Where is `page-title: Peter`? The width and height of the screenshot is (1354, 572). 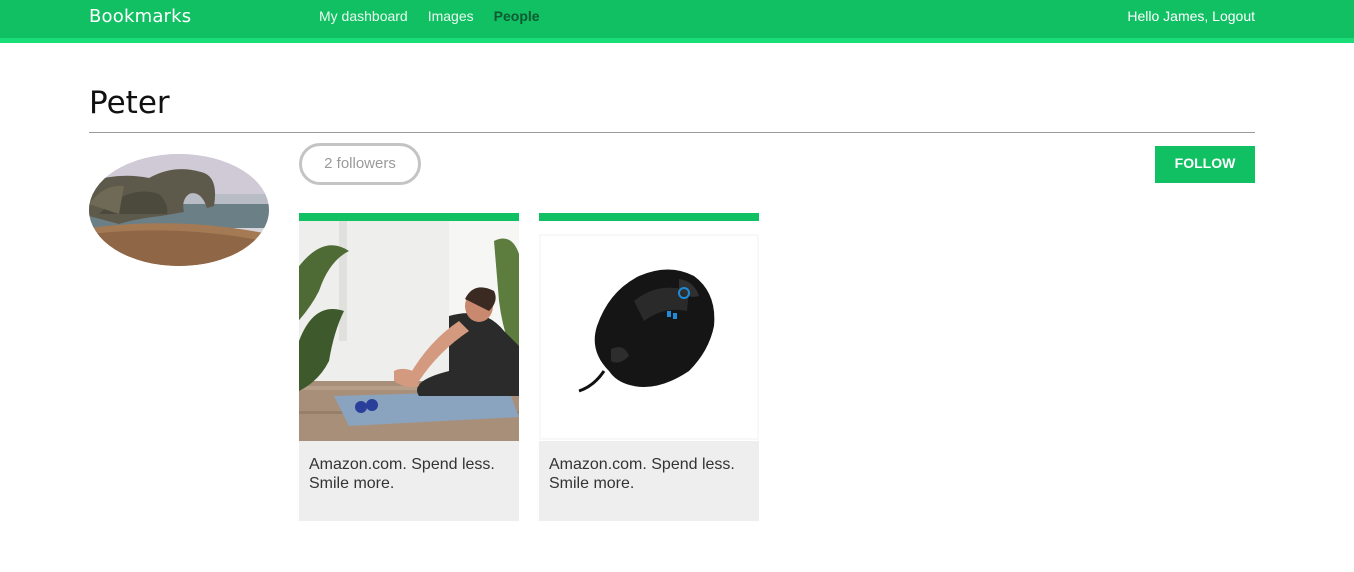 page-title: Peter is located at coordinates (129, 103).